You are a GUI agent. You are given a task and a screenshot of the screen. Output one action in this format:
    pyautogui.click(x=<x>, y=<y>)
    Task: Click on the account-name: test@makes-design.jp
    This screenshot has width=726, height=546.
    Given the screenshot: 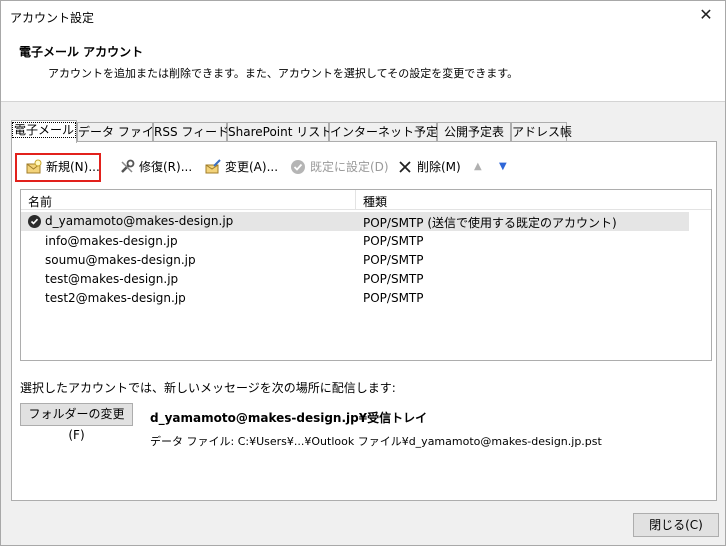 What is the action you would take?
    pyautogui.click(x=112, y=279)
    